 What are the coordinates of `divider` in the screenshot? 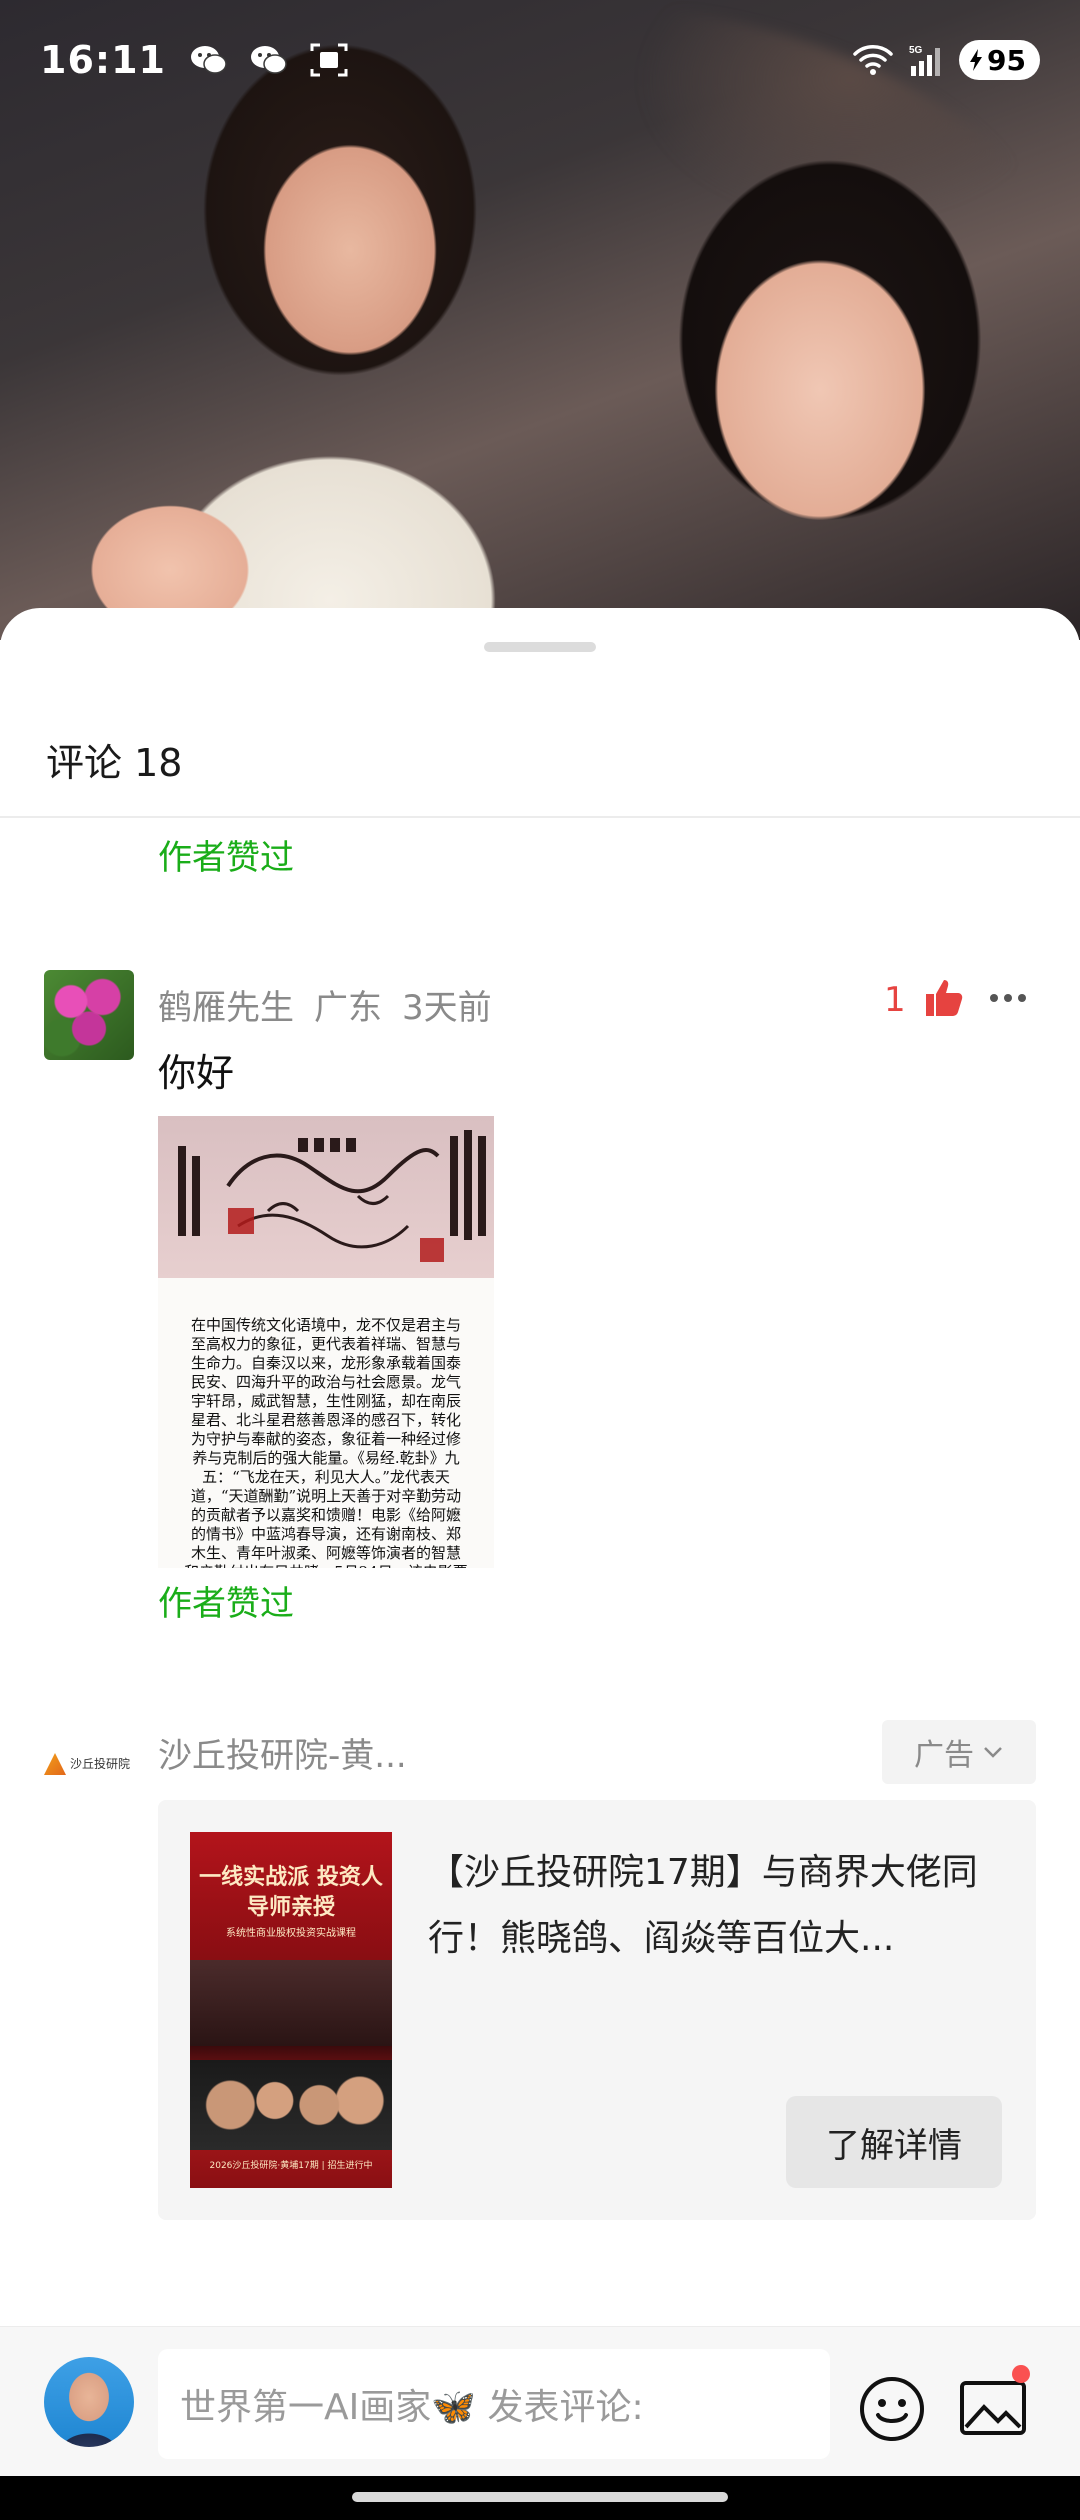 It's located at (540, 817).